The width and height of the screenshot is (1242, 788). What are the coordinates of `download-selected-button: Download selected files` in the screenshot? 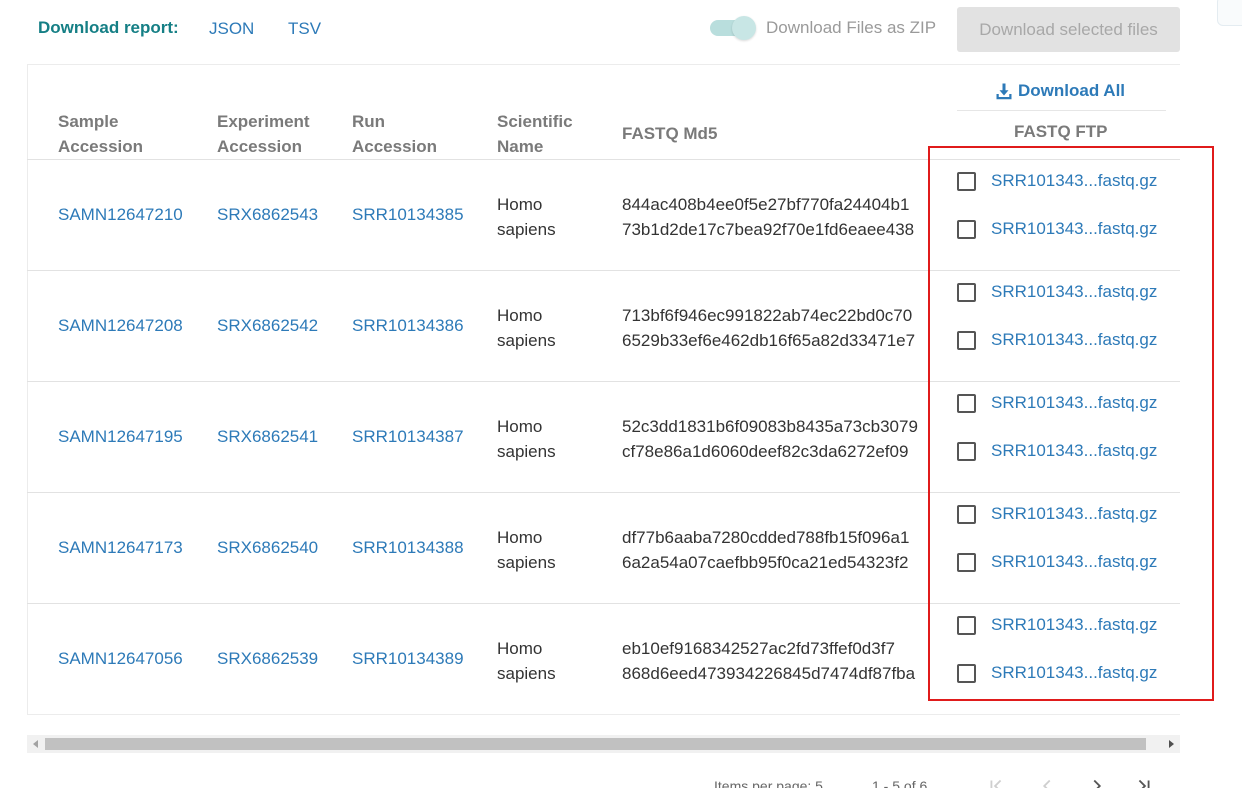 It's located at (1068, 29).